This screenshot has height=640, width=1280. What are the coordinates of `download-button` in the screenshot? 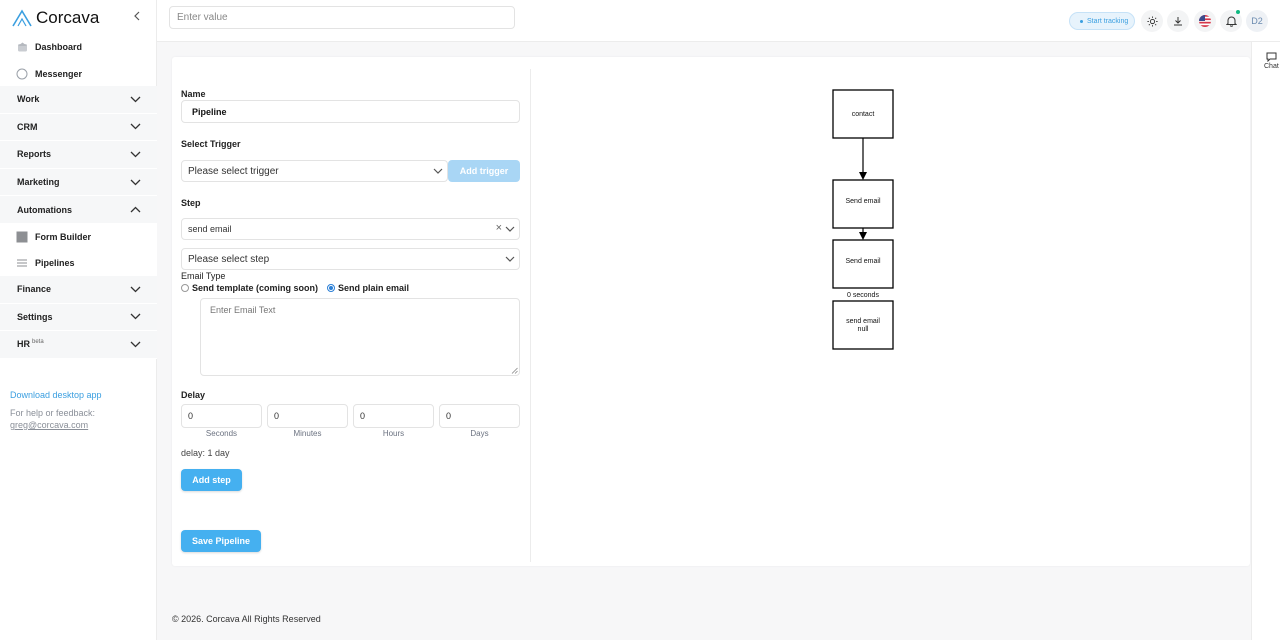 It's located at (1178, 21).